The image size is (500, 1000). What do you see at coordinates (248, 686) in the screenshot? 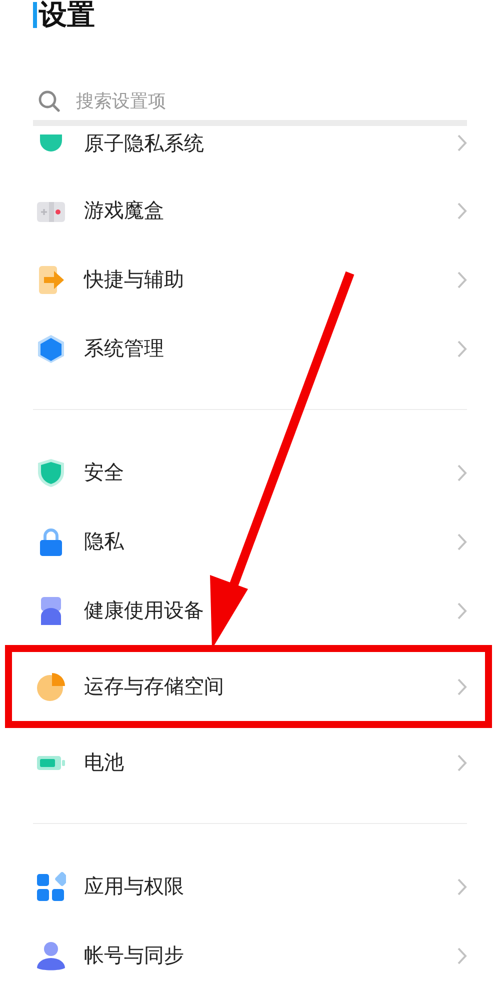
I see `settings-item: 运存与存储空间` at bounding box center [248, 686].